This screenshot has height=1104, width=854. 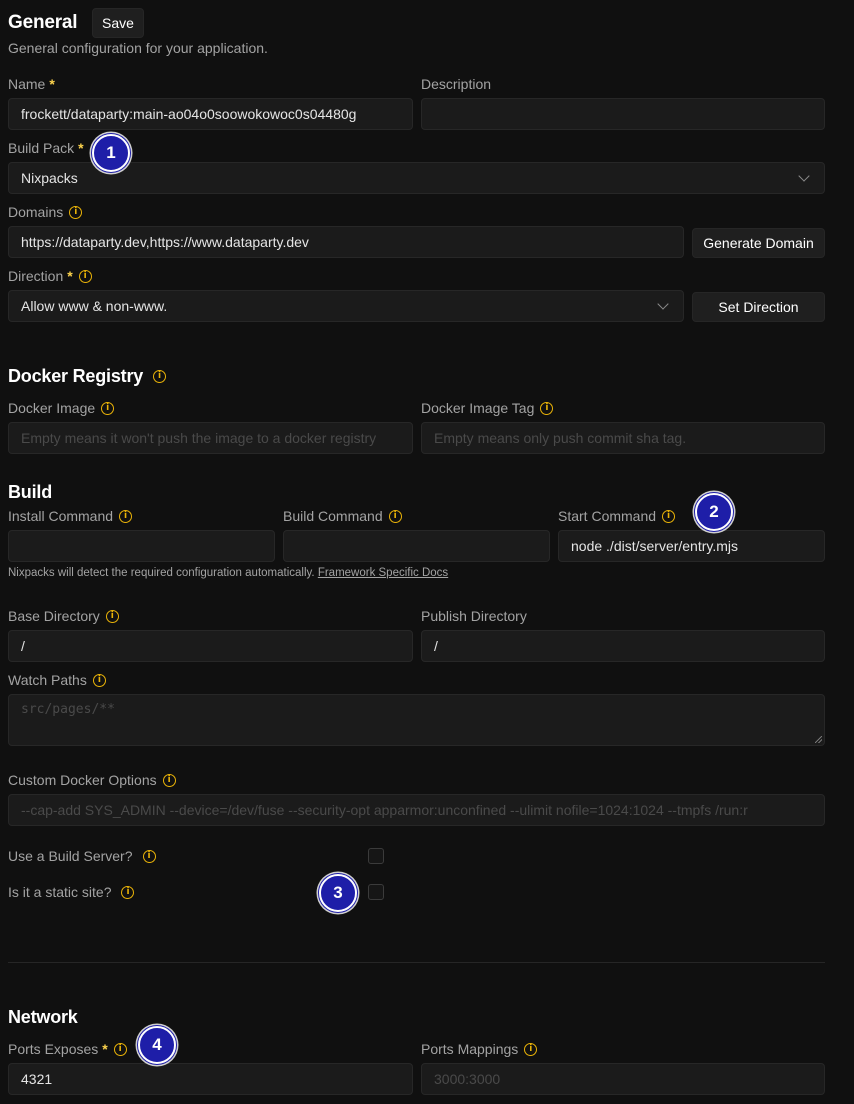 What do you see at coordinates (338, 893) in the screenshot?
I see `annotation-badge-3: 3` at bounding box center [338, 893].